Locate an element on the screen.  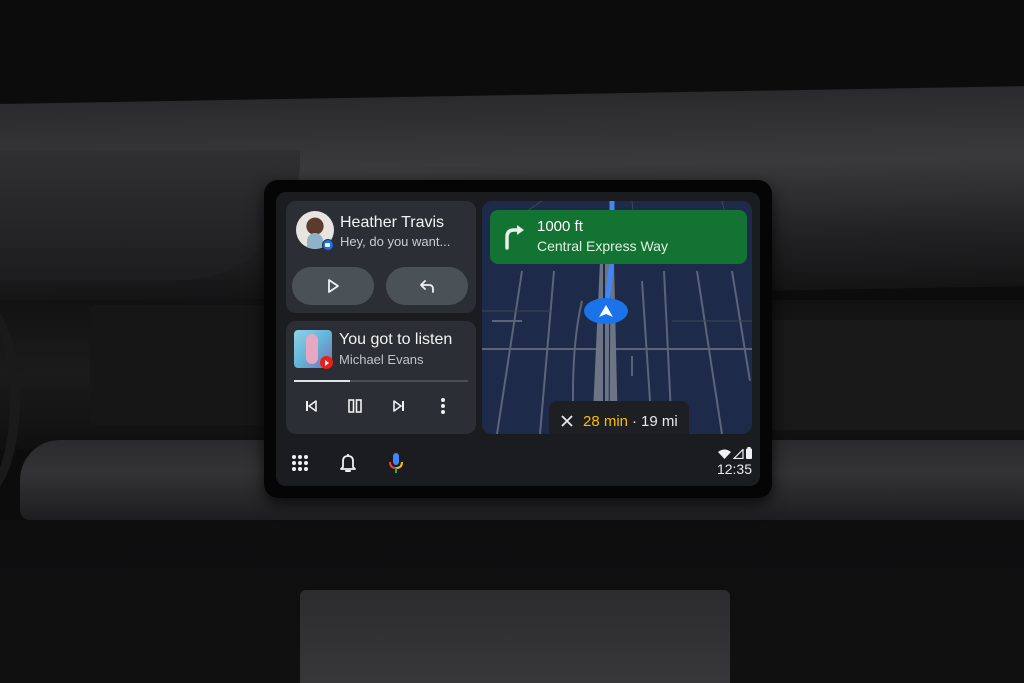
more-vert-icon is located at coordinates (443, 406).